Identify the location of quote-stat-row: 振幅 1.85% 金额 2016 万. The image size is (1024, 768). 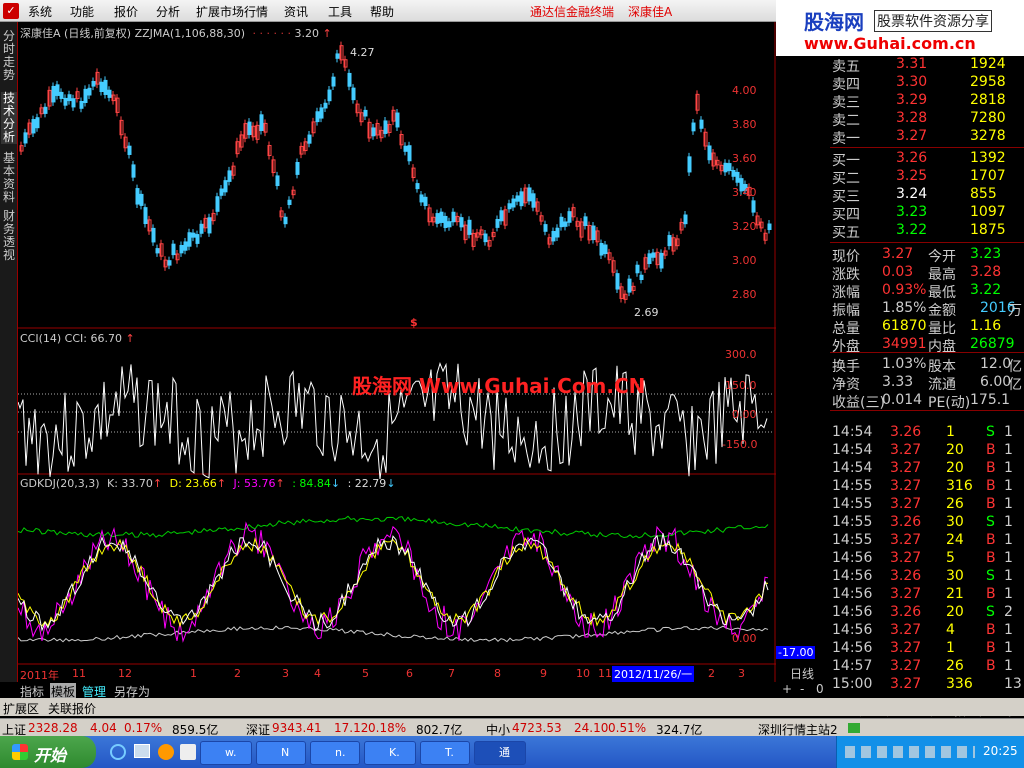
(927, 309).